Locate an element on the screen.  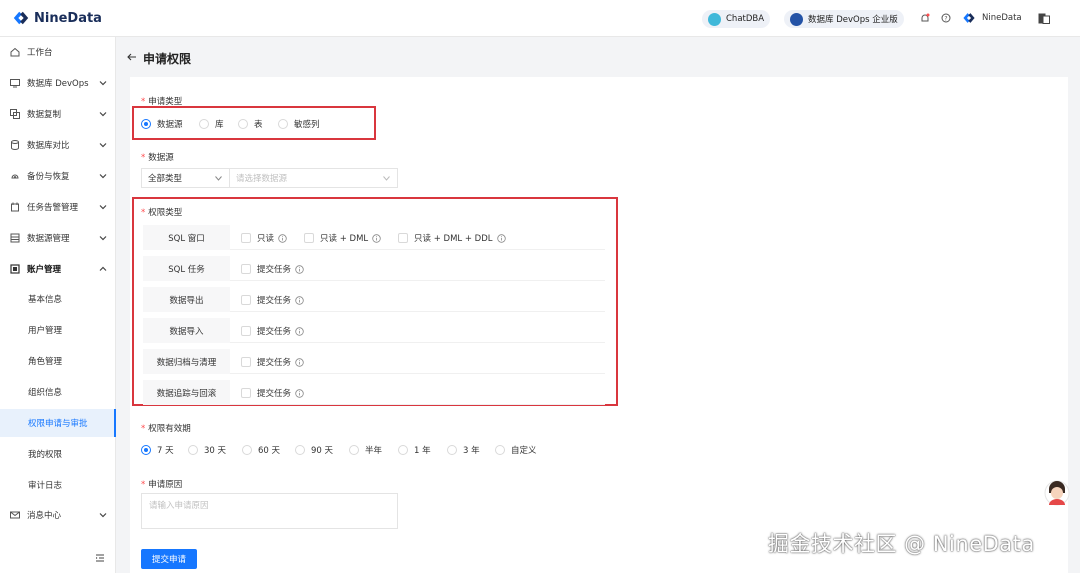
sidebar-item-messages: 消息中心 is located at coordinates (58, 515).